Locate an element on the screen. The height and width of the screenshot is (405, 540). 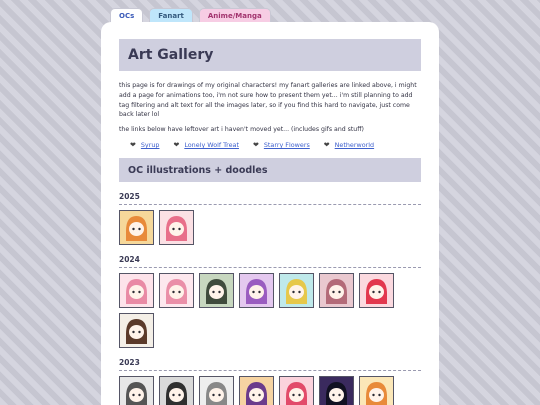
page-title: Art Gallery is located at coordinates (171, 55).